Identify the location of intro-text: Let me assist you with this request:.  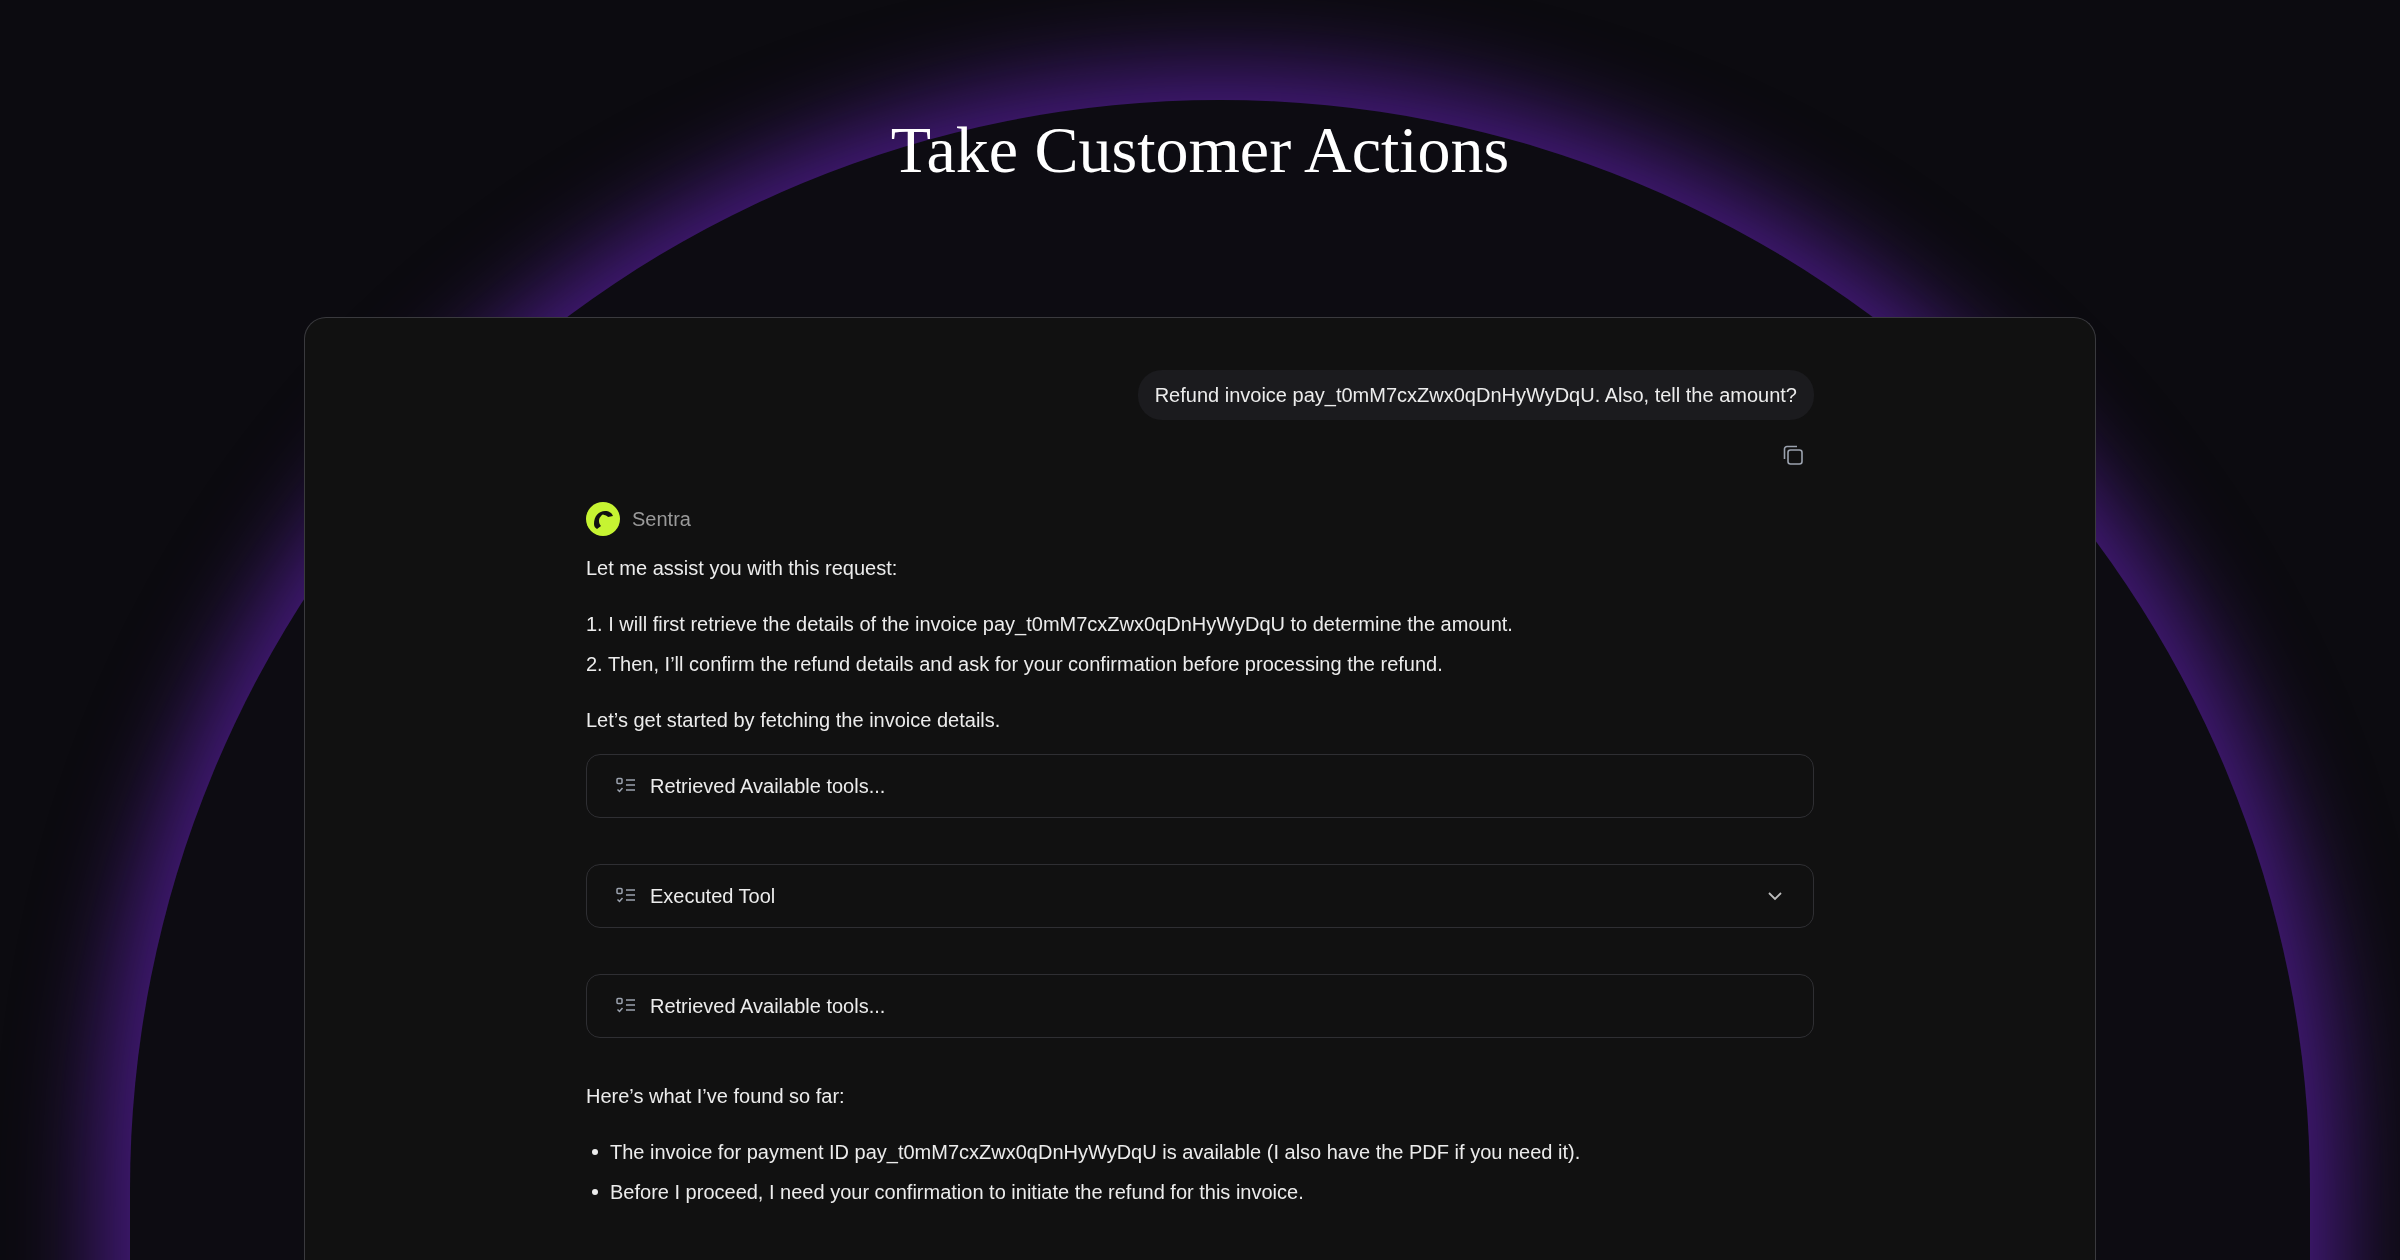
(742, 568).